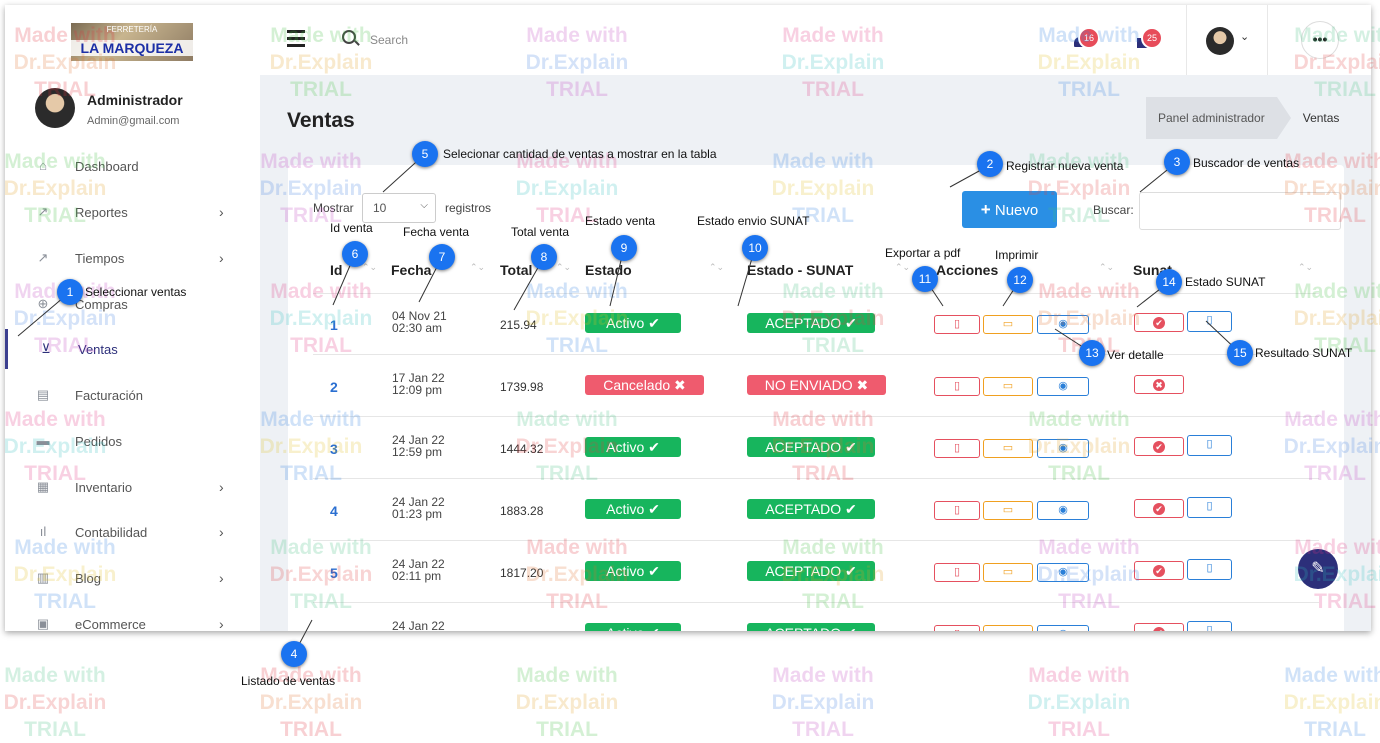 The image size is (1380, 743). I want to click on callout-label: Registrar nueva venta, so click(1065, 166).